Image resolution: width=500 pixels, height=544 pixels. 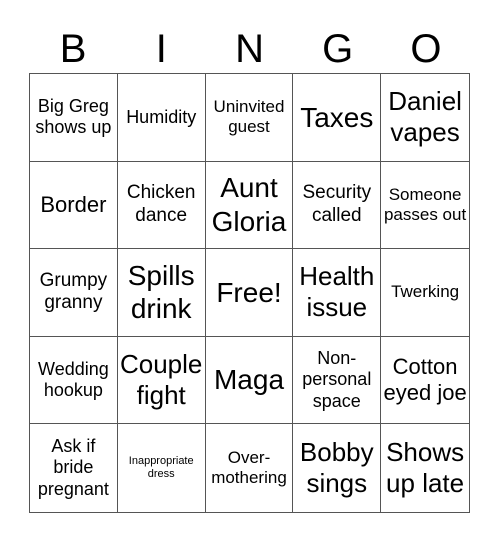 What do you see at coordinates (425, 381) in the screenshot?
I see `bingo-cell: Cotton eyed joe` at bounding box center [425, 381].